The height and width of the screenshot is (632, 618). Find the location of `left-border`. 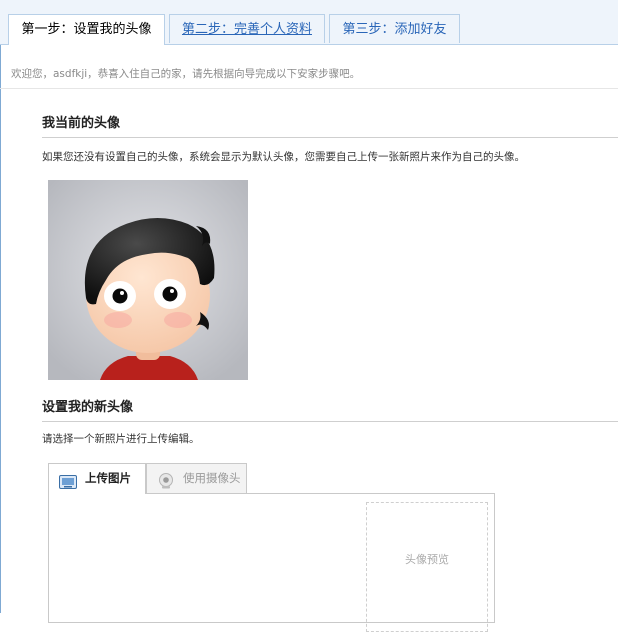

left-border is located at coordinates (0, 306).